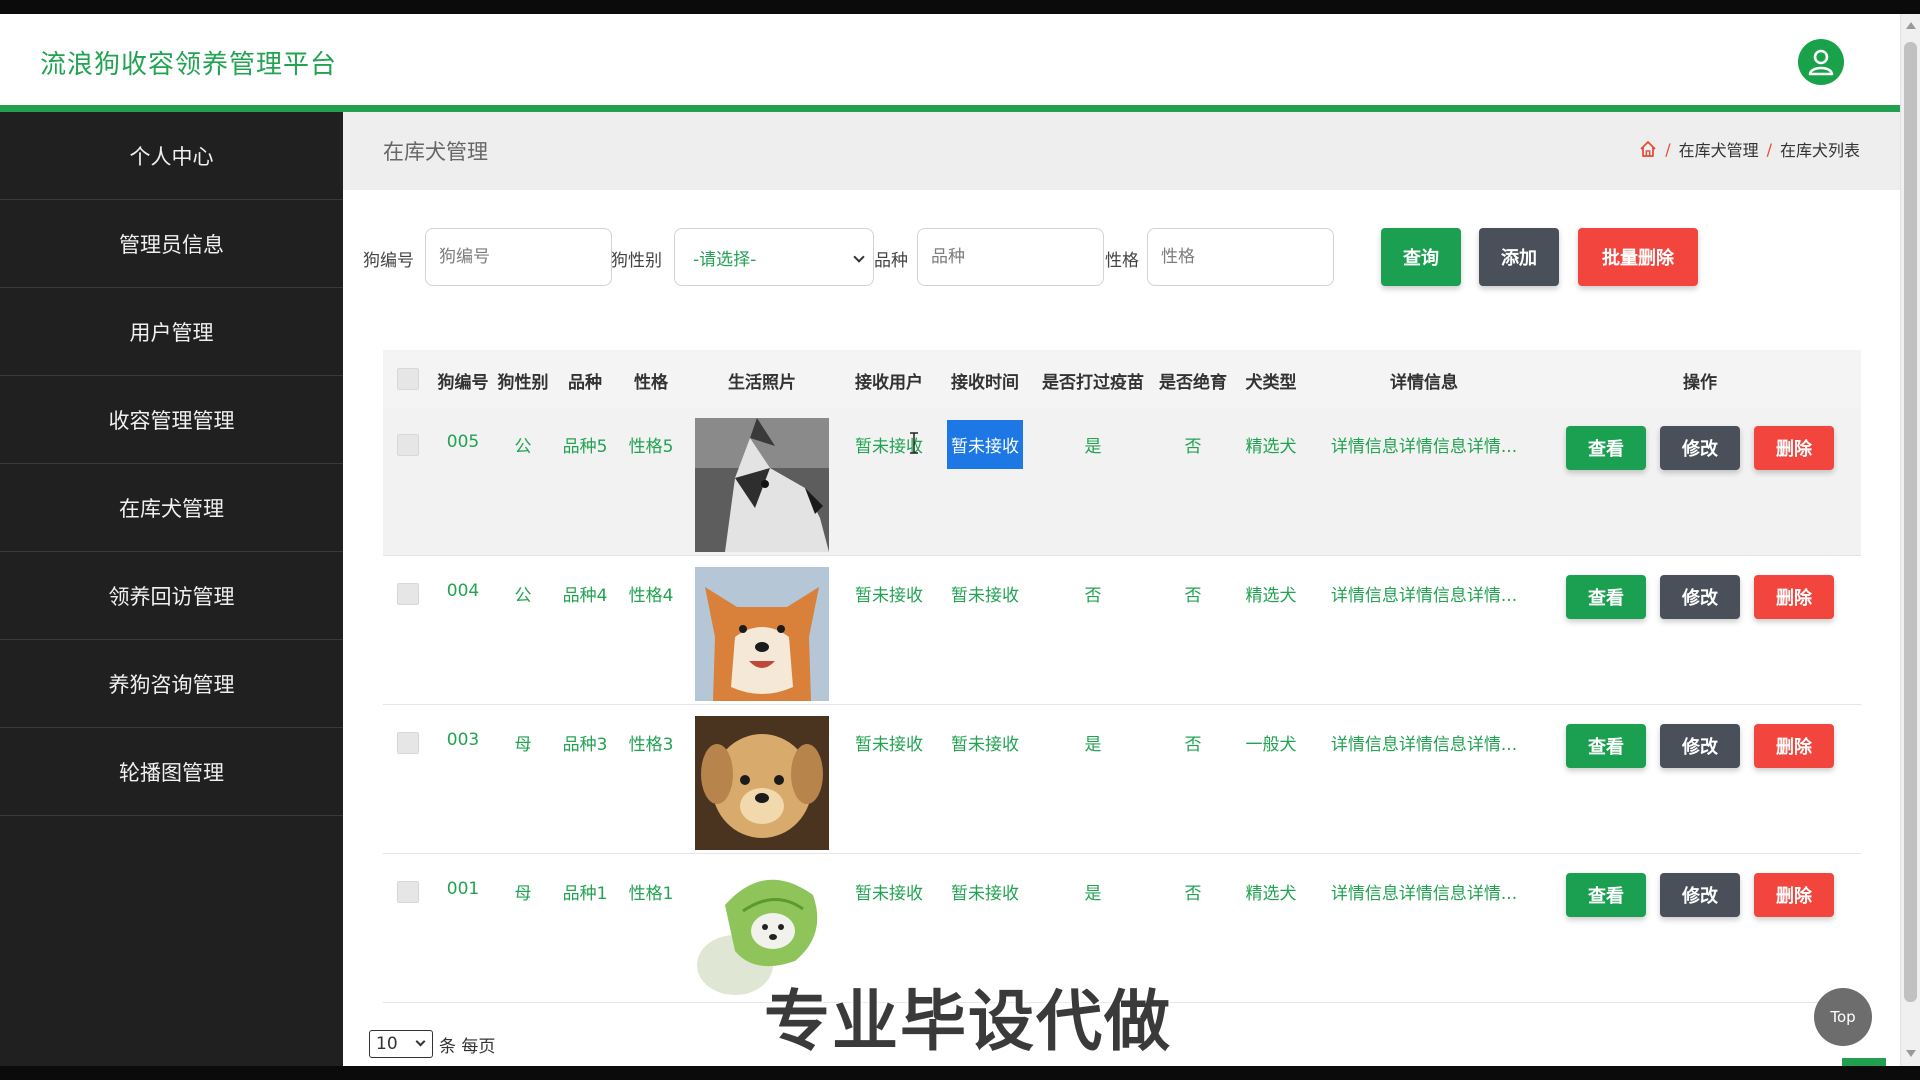 The height and width of the screenshot is (1080, 1920). I want to click on sidebar-item-personal-center: 个人中心, so click(171, 156).